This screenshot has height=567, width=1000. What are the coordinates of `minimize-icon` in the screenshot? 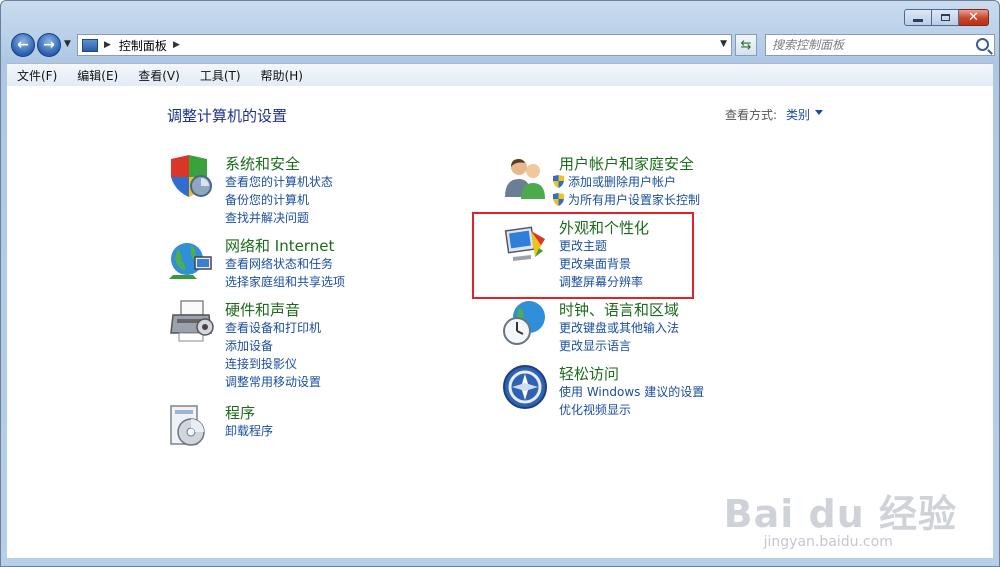 It's located at (918, 20).